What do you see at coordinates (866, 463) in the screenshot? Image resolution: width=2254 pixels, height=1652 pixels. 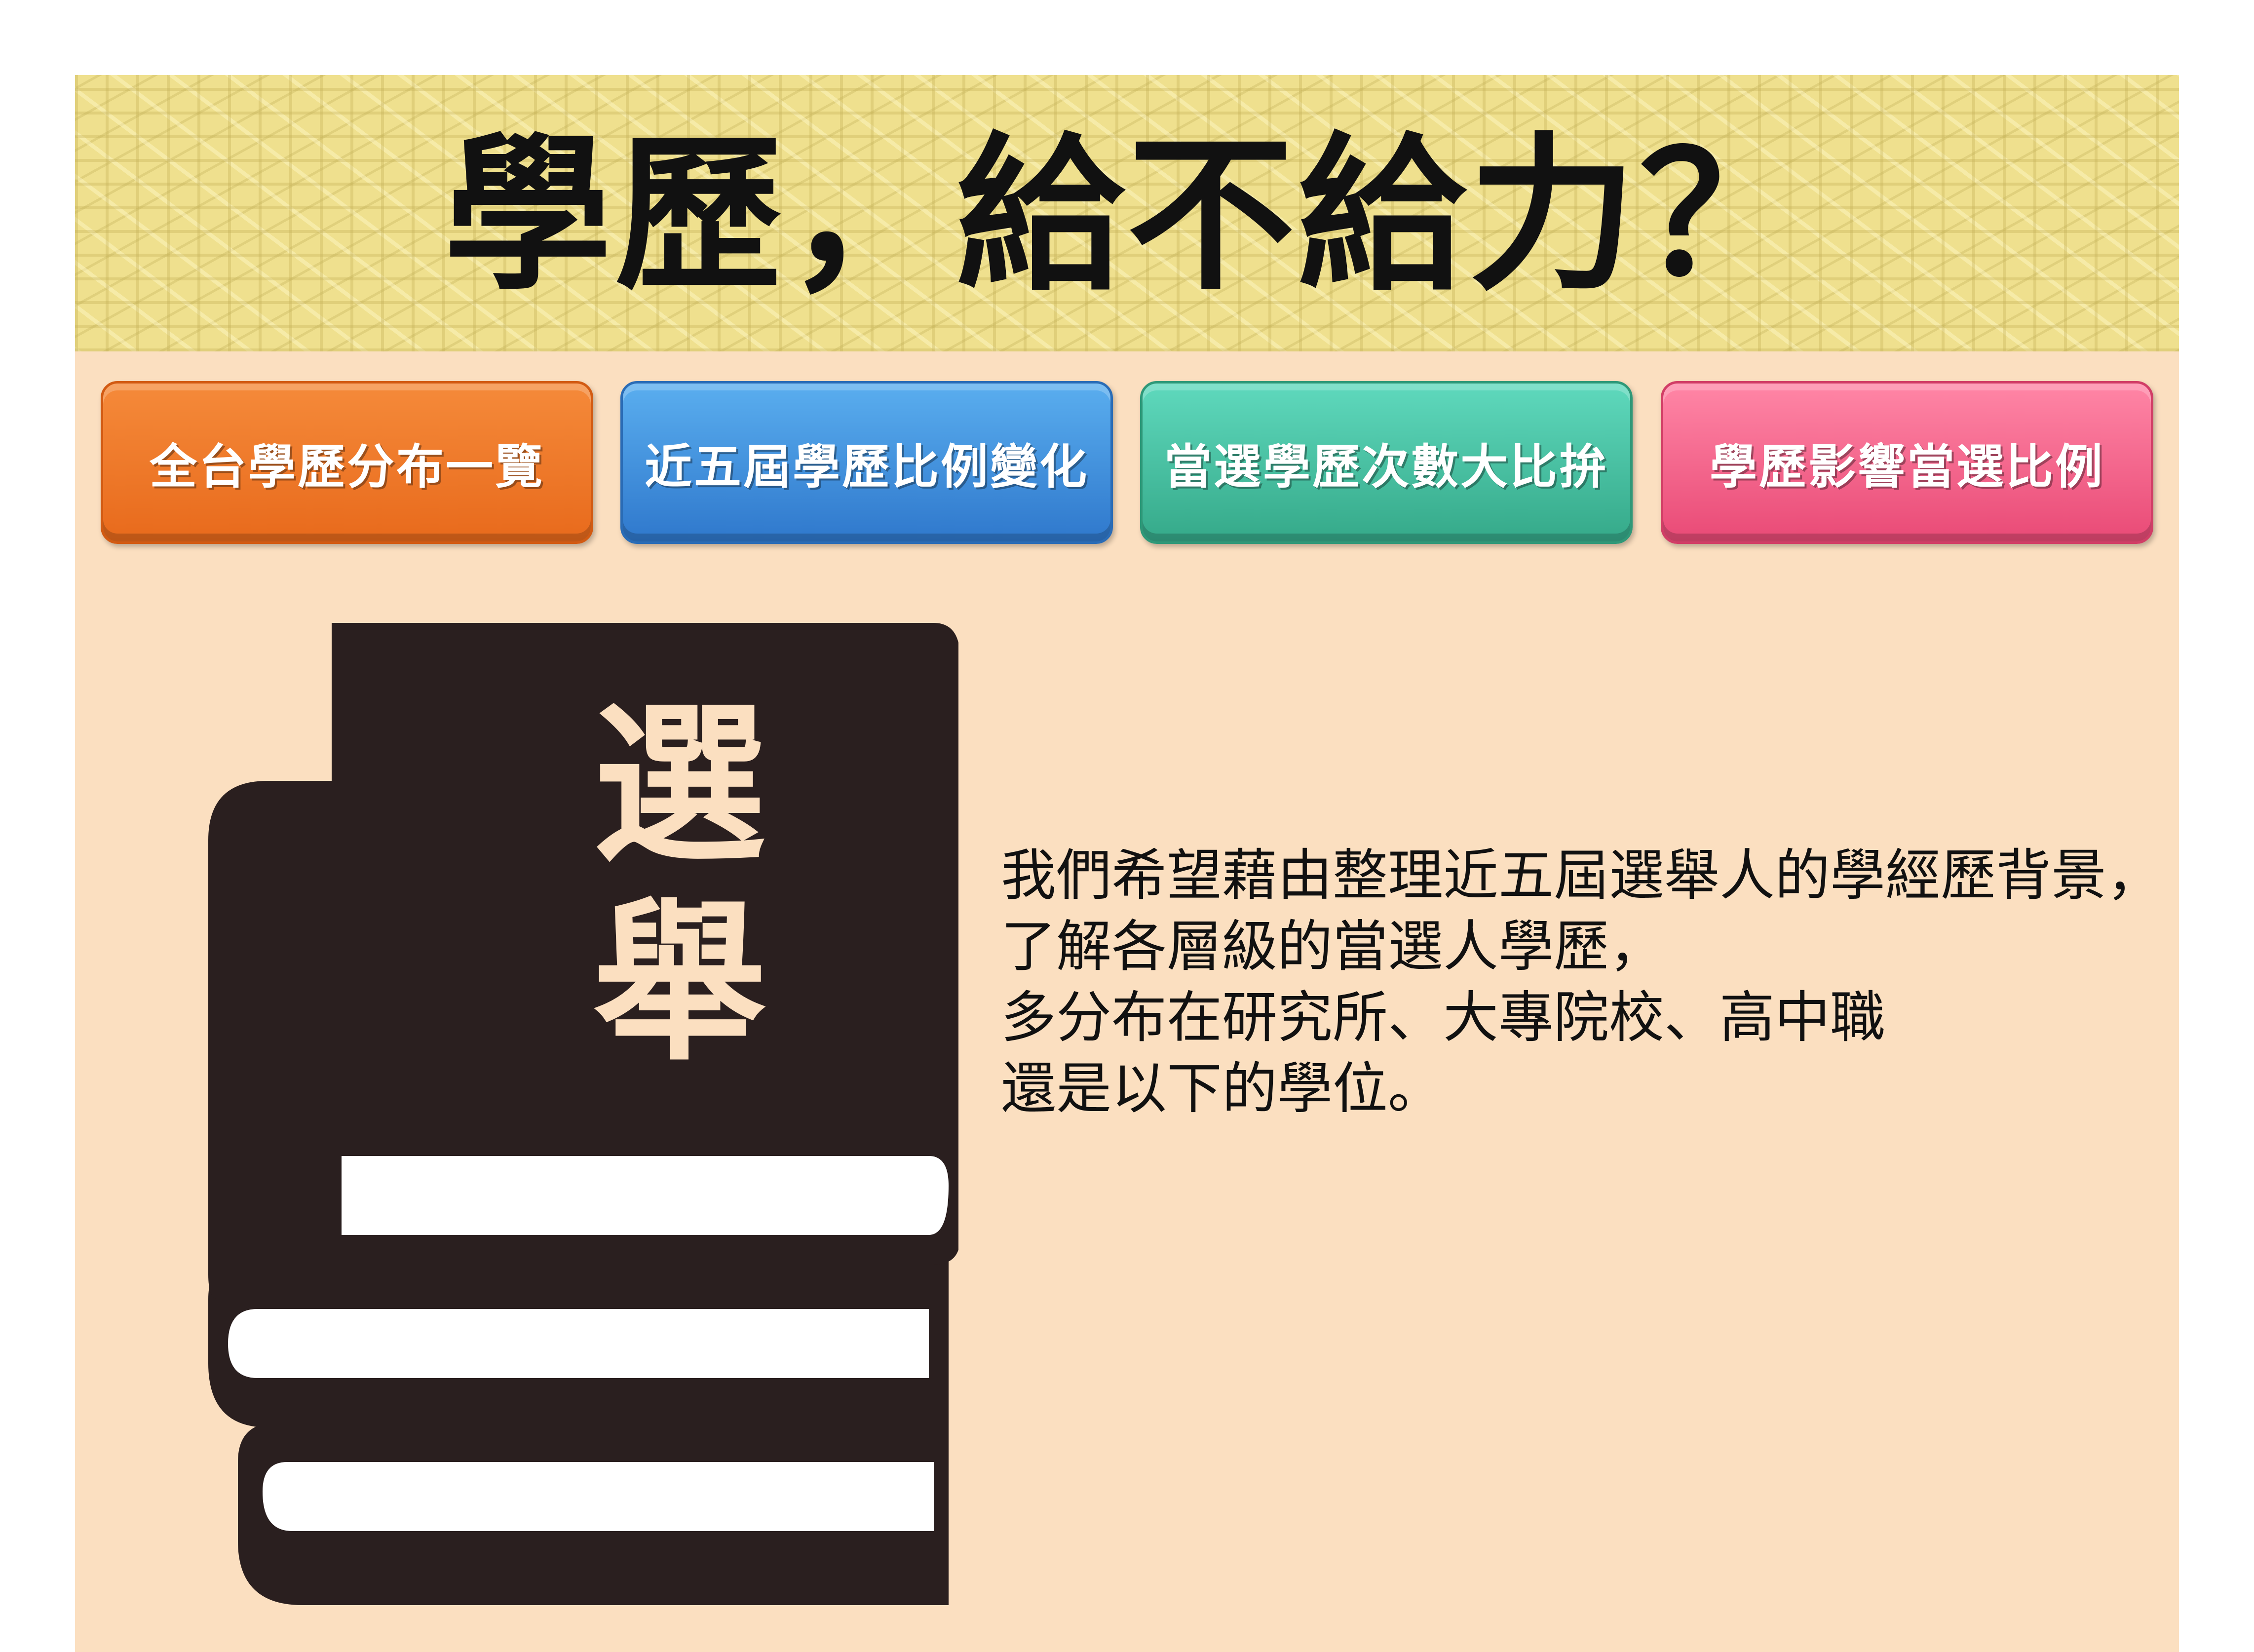 I see `nav-button-ratio-change: 近五屆學歷比例變化` at bounding box center [866, 463].